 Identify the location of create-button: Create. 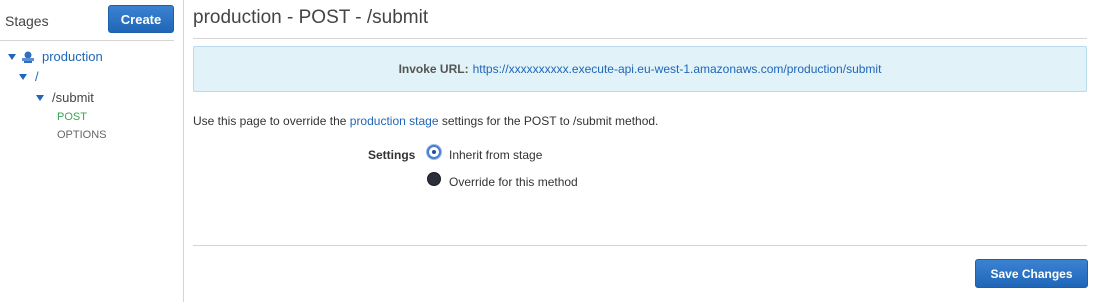
(141, 19).